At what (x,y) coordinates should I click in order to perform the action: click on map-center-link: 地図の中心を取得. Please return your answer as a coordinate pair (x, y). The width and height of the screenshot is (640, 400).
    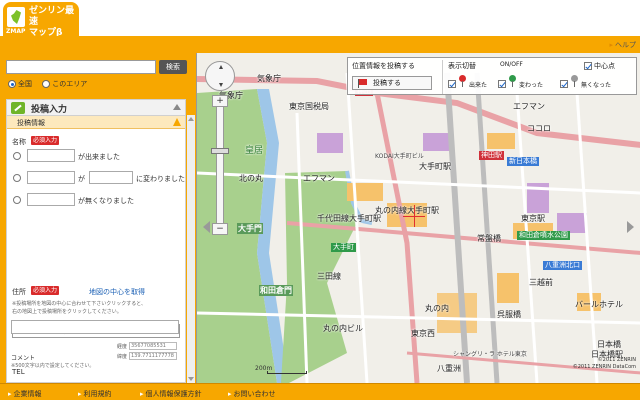
    Looking at the image, I should click on (117, 292).